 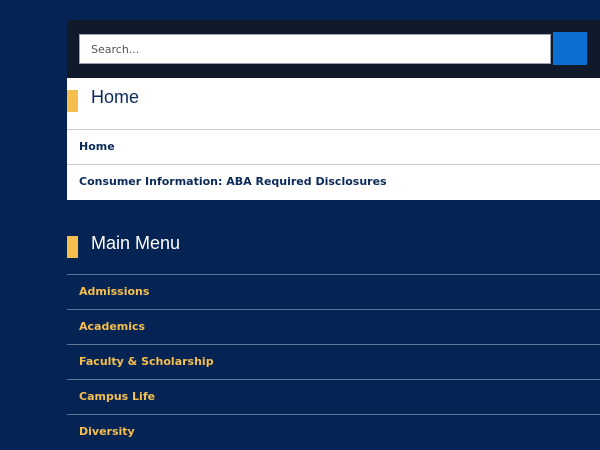 I want to click on home-link: Home, so click(x=333, y=146).